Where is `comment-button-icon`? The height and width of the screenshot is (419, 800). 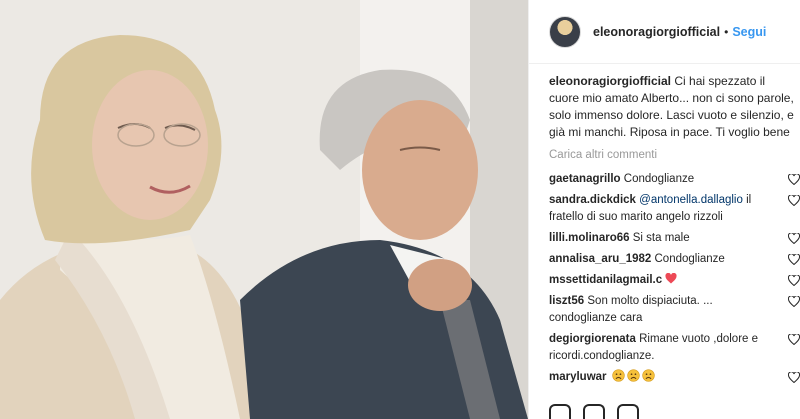 comment-button-icon is located at coordinates (594, 411).